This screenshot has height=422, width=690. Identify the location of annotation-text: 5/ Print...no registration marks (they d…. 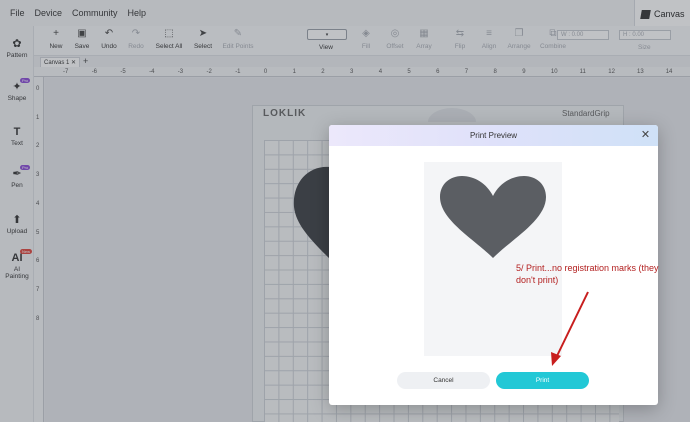
(587, 274).